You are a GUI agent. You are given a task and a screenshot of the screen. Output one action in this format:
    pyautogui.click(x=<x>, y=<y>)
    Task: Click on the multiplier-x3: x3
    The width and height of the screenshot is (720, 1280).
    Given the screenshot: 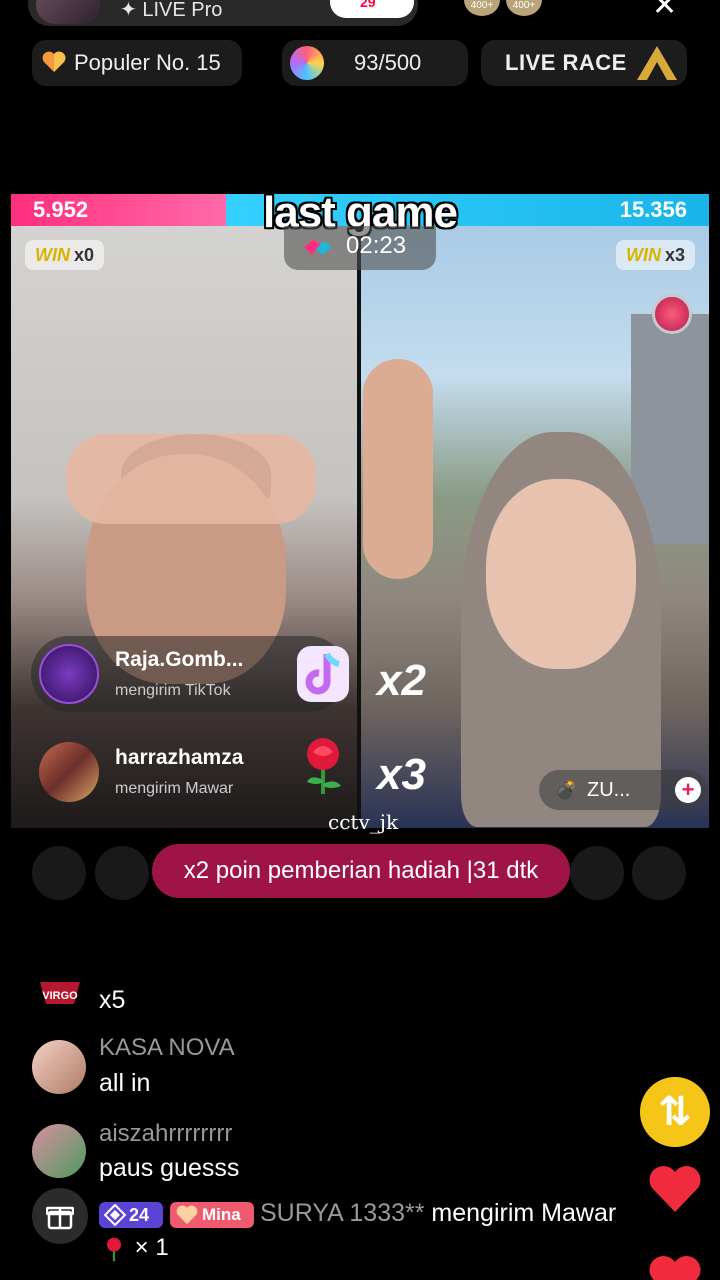 What is the action you would take?
    pyautogui.click(x=401, y=774)
    